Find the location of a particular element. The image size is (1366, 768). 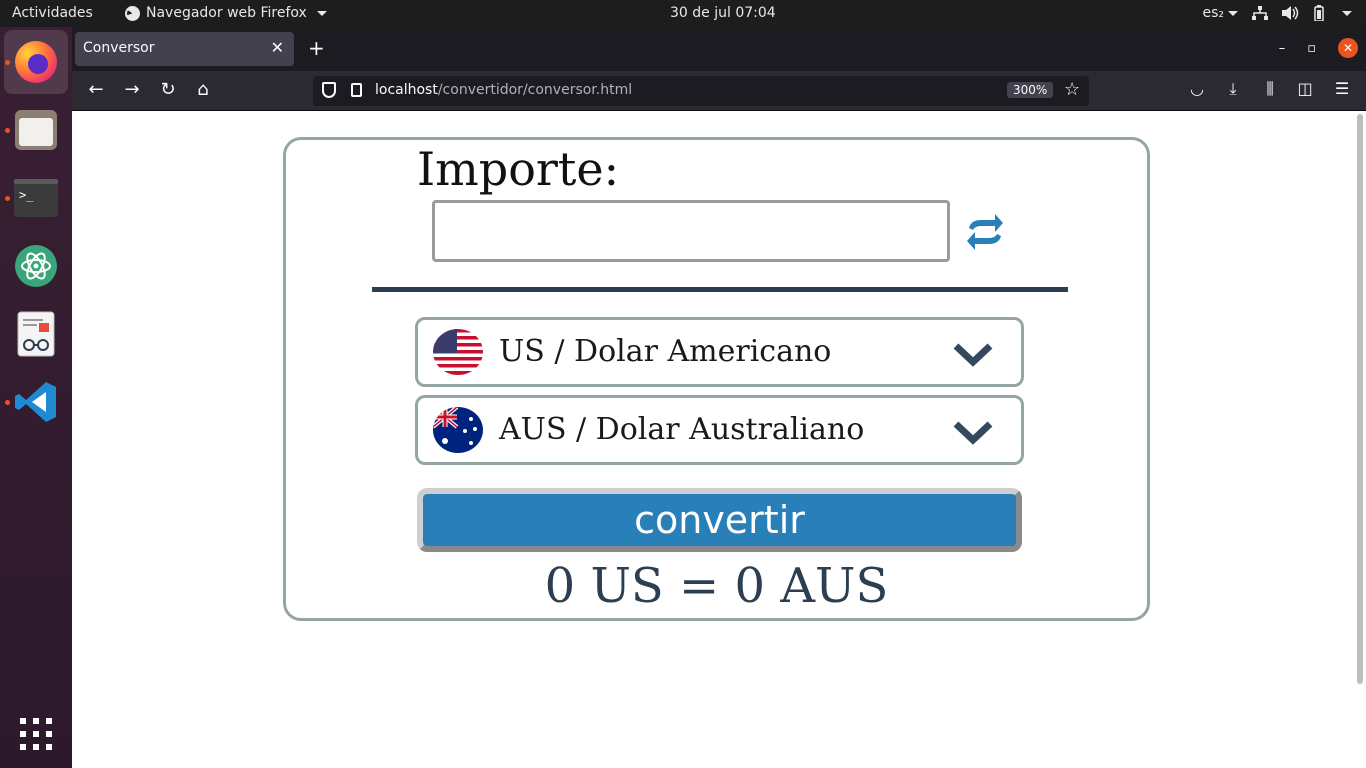

library-icon: ⫼ is located at coordinates (1270, 89).